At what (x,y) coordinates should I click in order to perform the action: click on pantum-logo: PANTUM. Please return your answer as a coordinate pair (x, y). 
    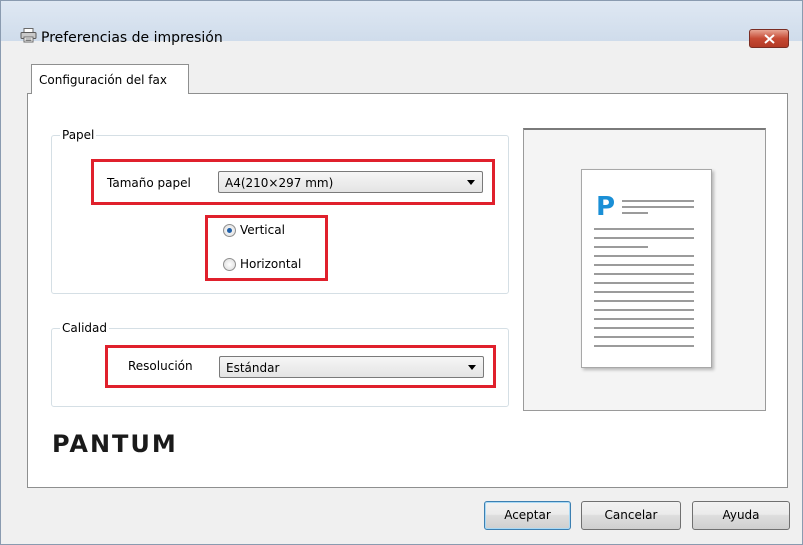
    Looking at the image, I should click on (115, 444).